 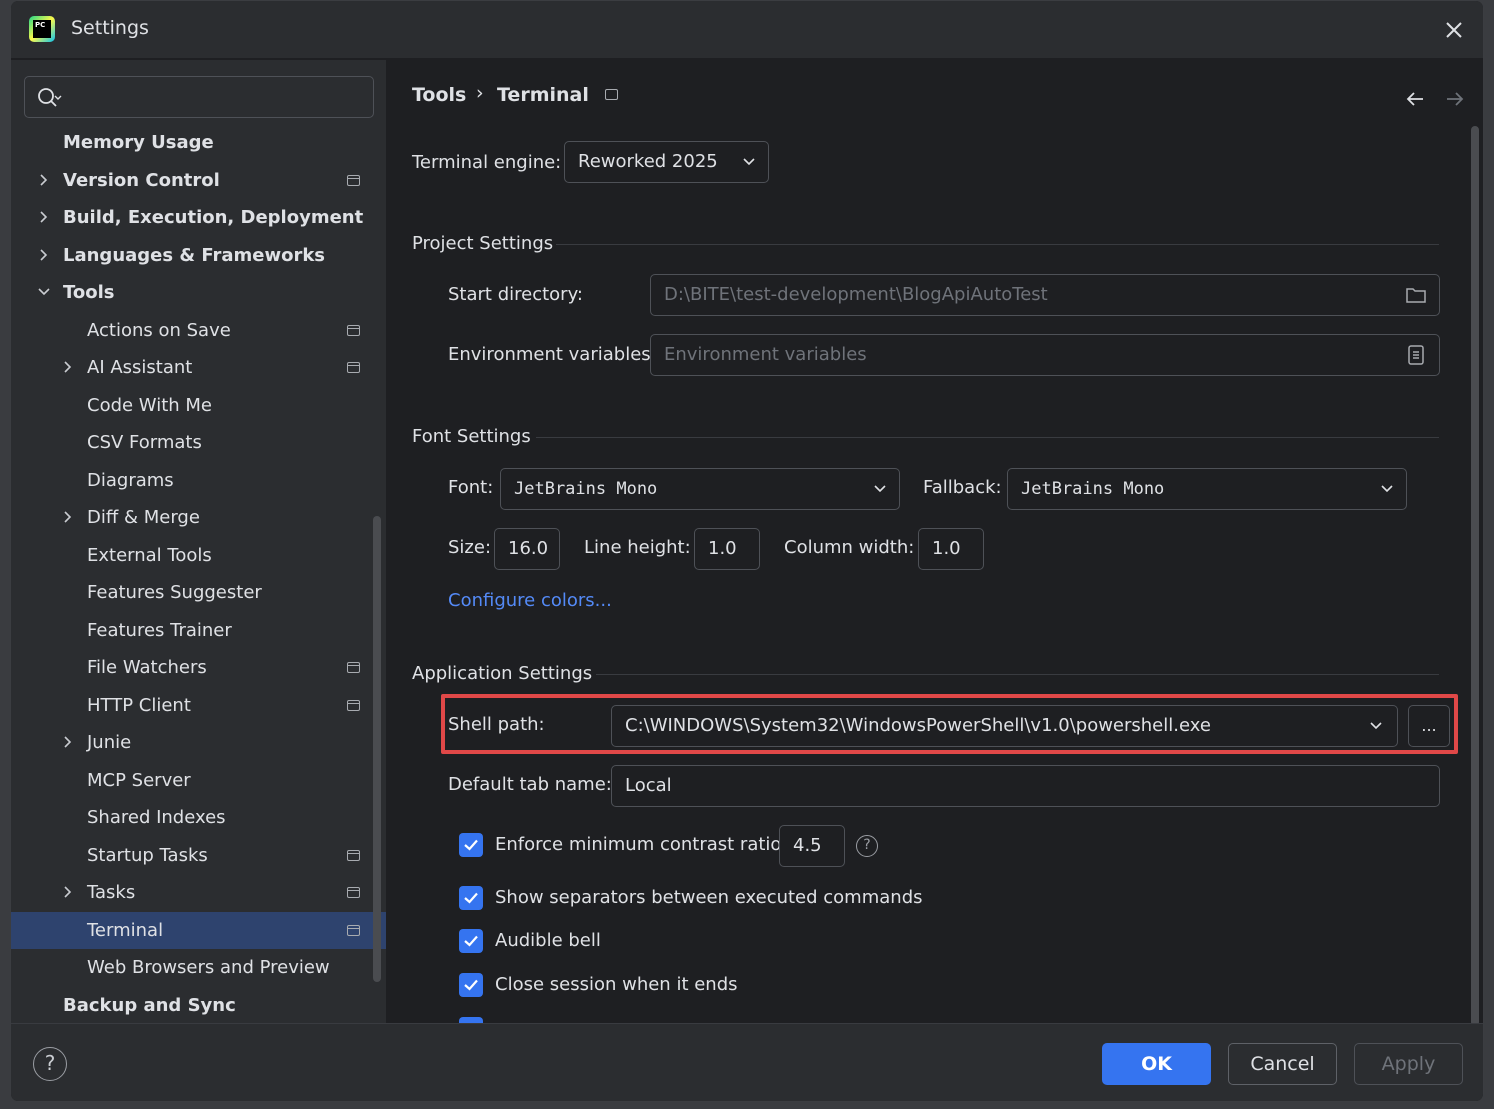 I want to click on sidebar-item-label: HTTP Client, so click(x=139, y=705).